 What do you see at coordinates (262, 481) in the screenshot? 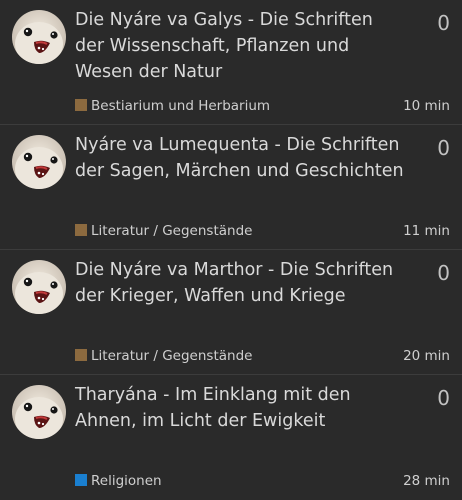
I see `topic-meta: Religionen 28 min` at bounding box center [262, 481].